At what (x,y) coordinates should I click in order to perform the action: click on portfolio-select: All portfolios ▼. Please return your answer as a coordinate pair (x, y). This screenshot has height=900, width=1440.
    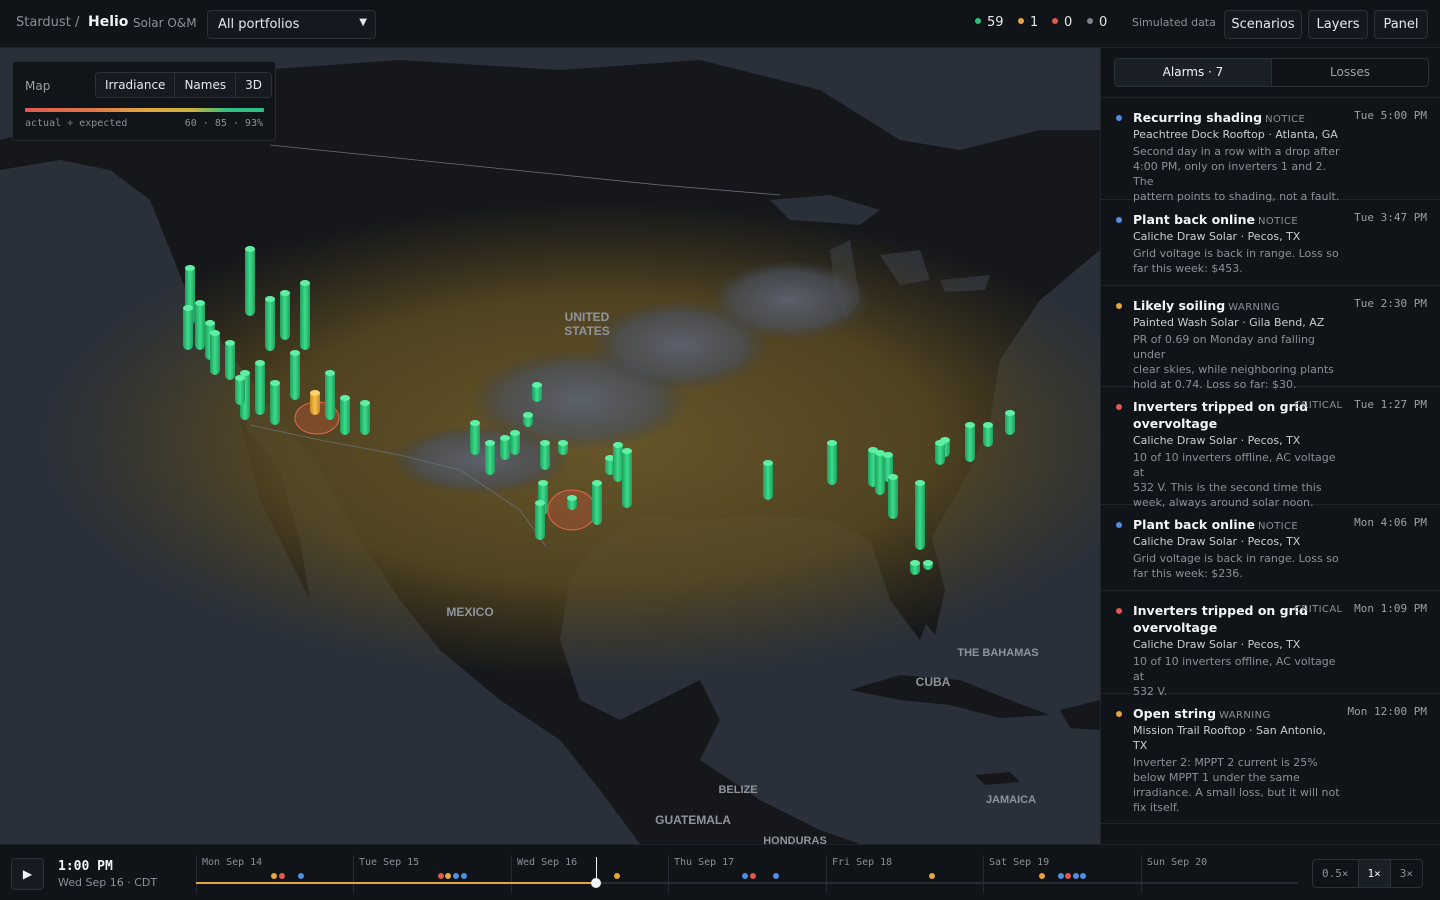
    Looking at the image, I should click on (291, 24).